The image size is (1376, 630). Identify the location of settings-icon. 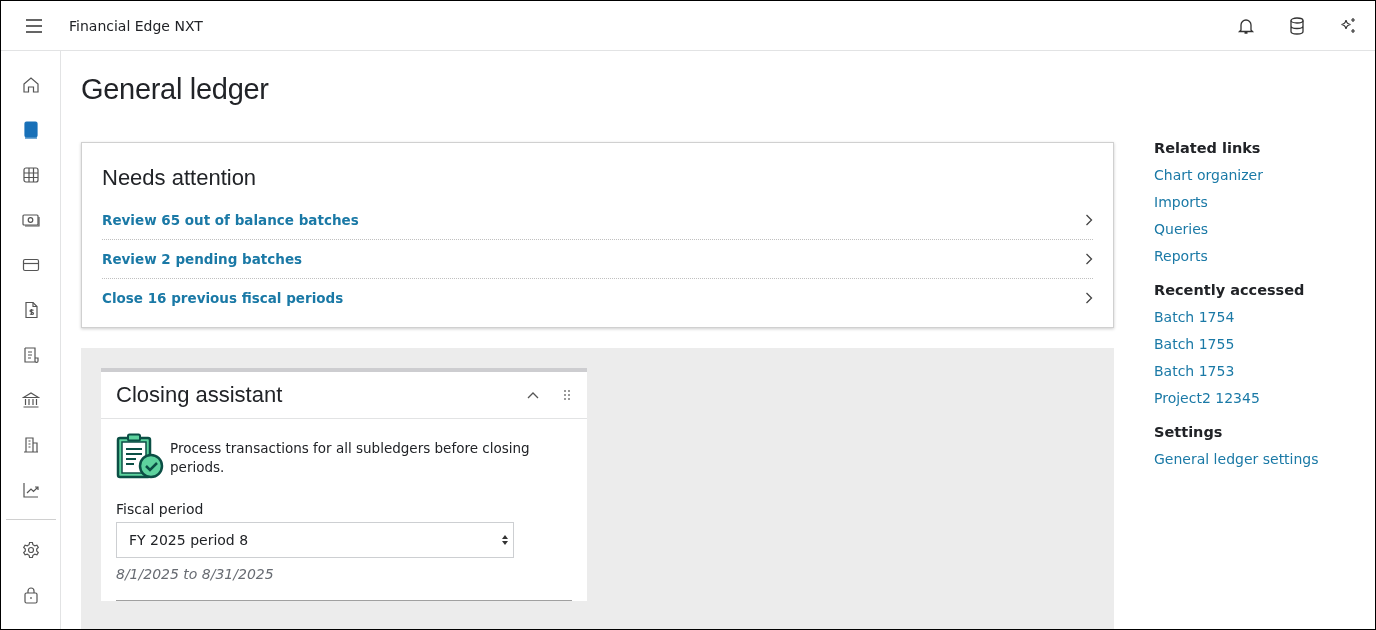
(30, 550).